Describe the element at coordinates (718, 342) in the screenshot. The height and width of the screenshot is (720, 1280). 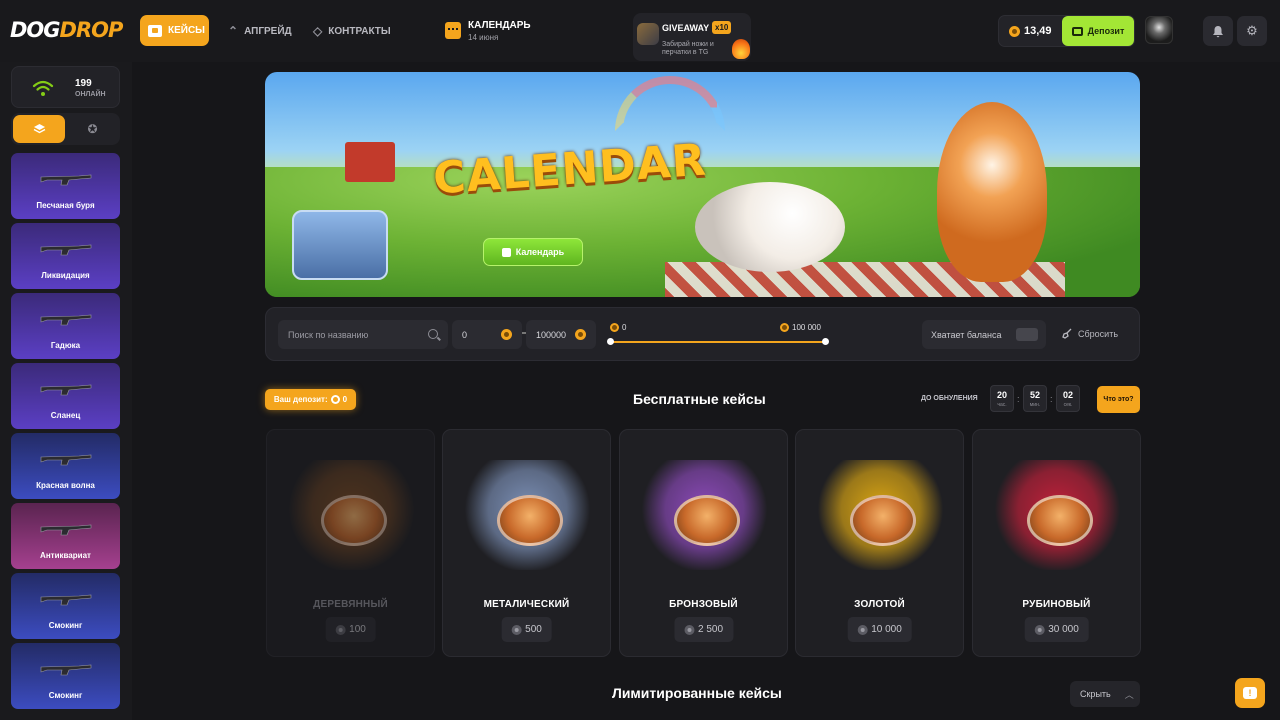
I see `price-slider-track` at that location.